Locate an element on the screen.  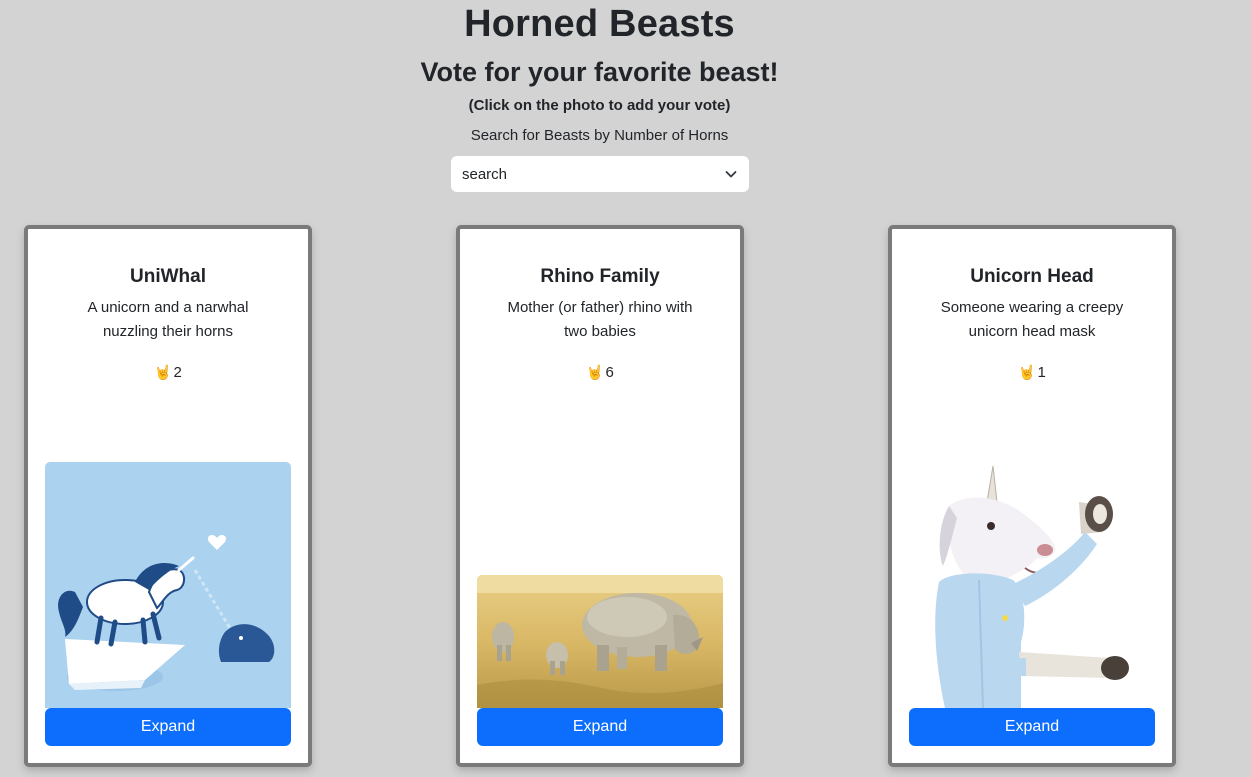
card-title: UniWhal is located at coordinates (168, 276).